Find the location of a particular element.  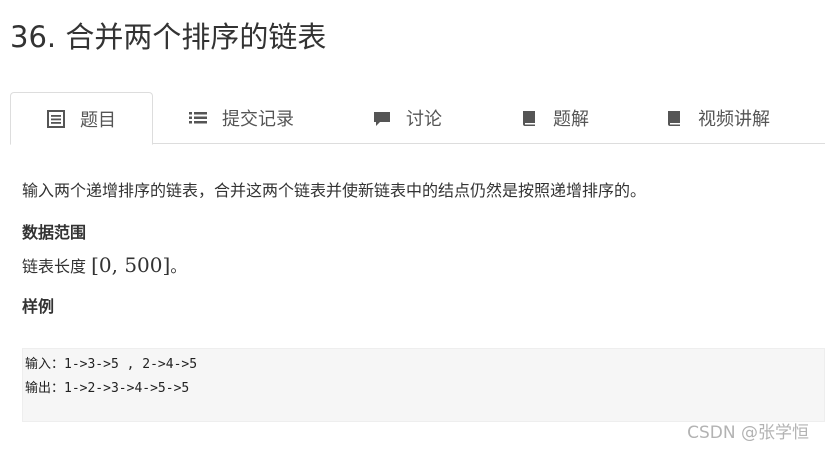

tab-label: 题解 is located at coordinates (571, 119).